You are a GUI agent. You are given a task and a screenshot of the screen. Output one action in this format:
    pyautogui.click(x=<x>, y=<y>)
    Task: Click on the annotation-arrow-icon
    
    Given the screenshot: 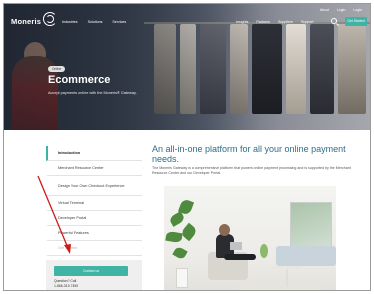 What is the action you would take?
    pyautogui.click(x=54, y=214)
    